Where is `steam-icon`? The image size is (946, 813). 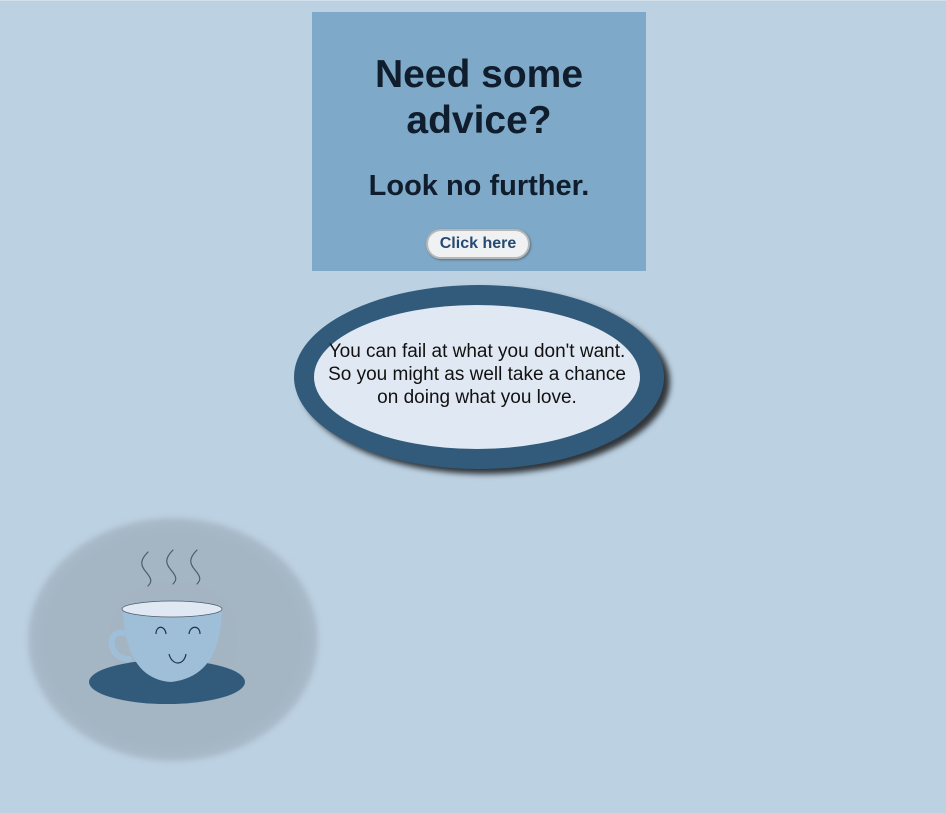
steam-icon is located at coordinates (171, 568).